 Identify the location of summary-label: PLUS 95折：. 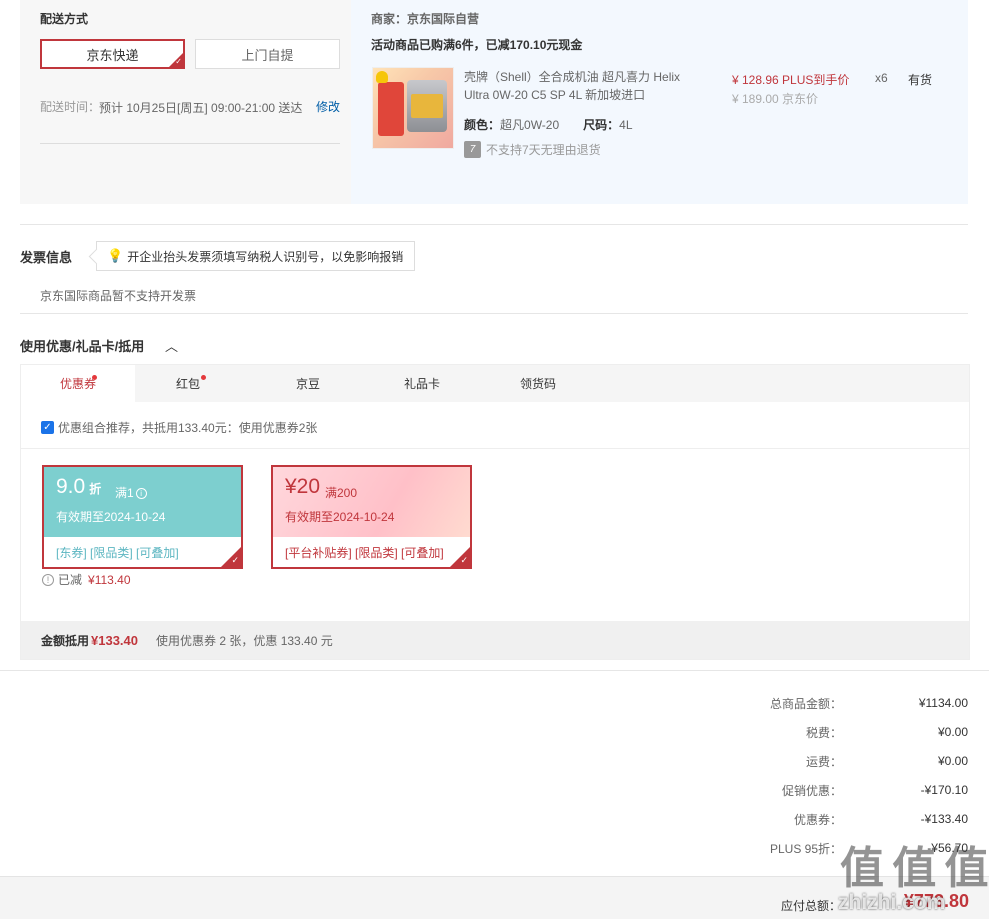
(805, 848).